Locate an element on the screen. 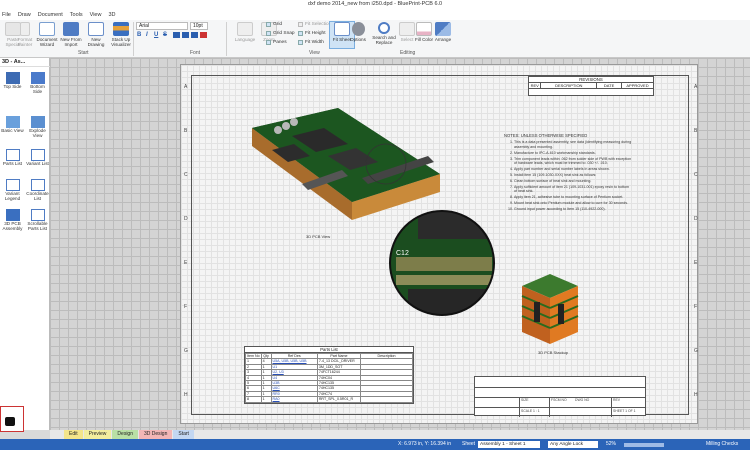 The width and height of the screenshot is (750, 450). lp-top-side: Top Side is located at coordinates (12, 80).